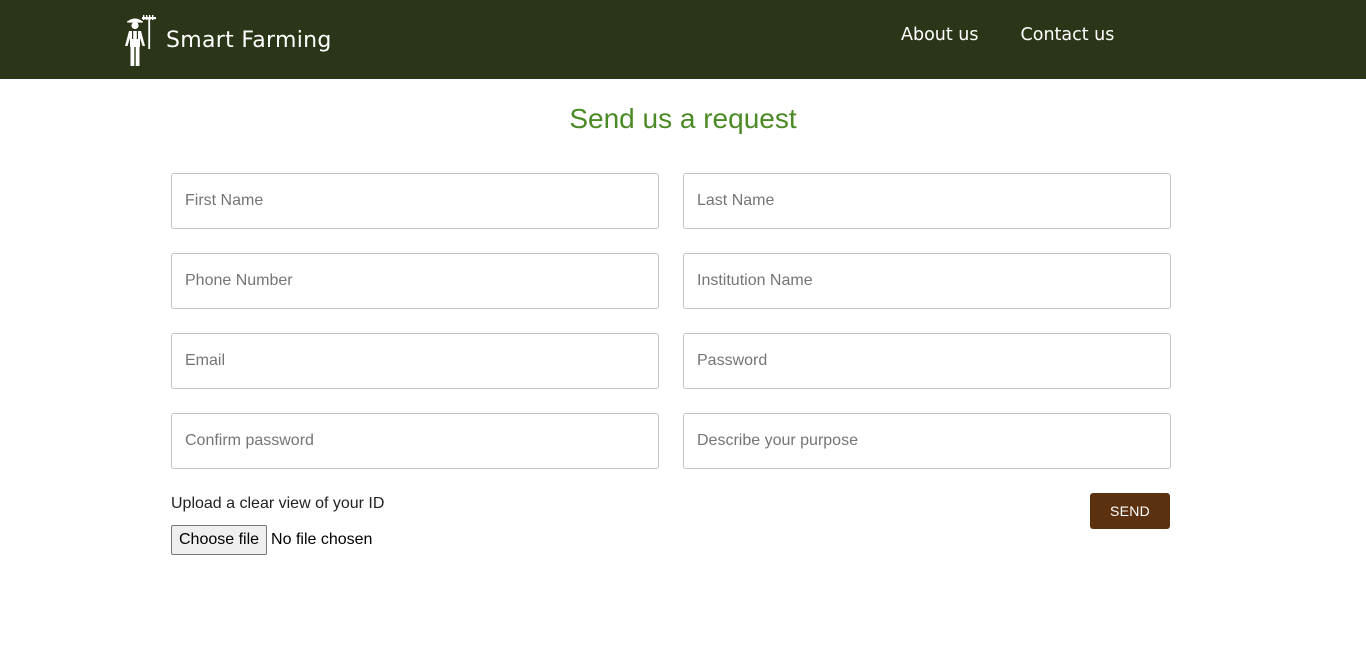 The image size is (1366, 653). I want to click on page-title: Send us a request, so click(683, 118).